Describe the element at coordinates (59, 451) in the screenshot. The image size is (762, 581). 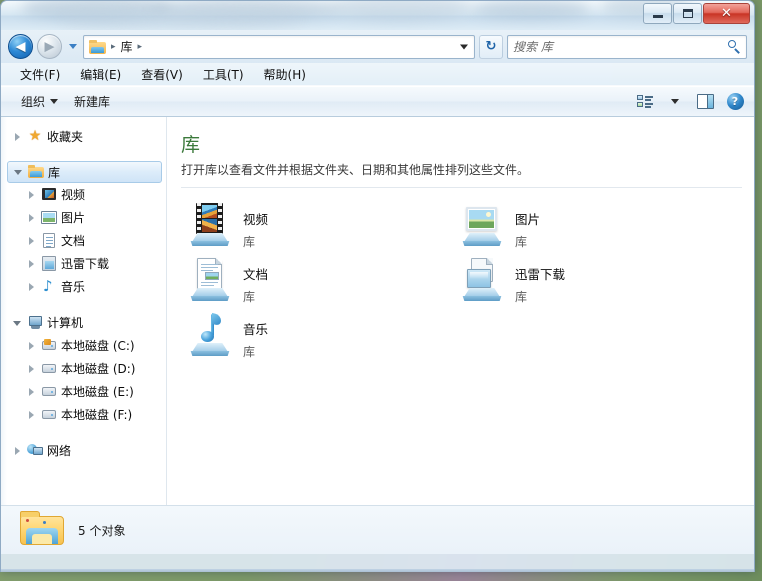
I see `sidebar-label: 网络` at that location.